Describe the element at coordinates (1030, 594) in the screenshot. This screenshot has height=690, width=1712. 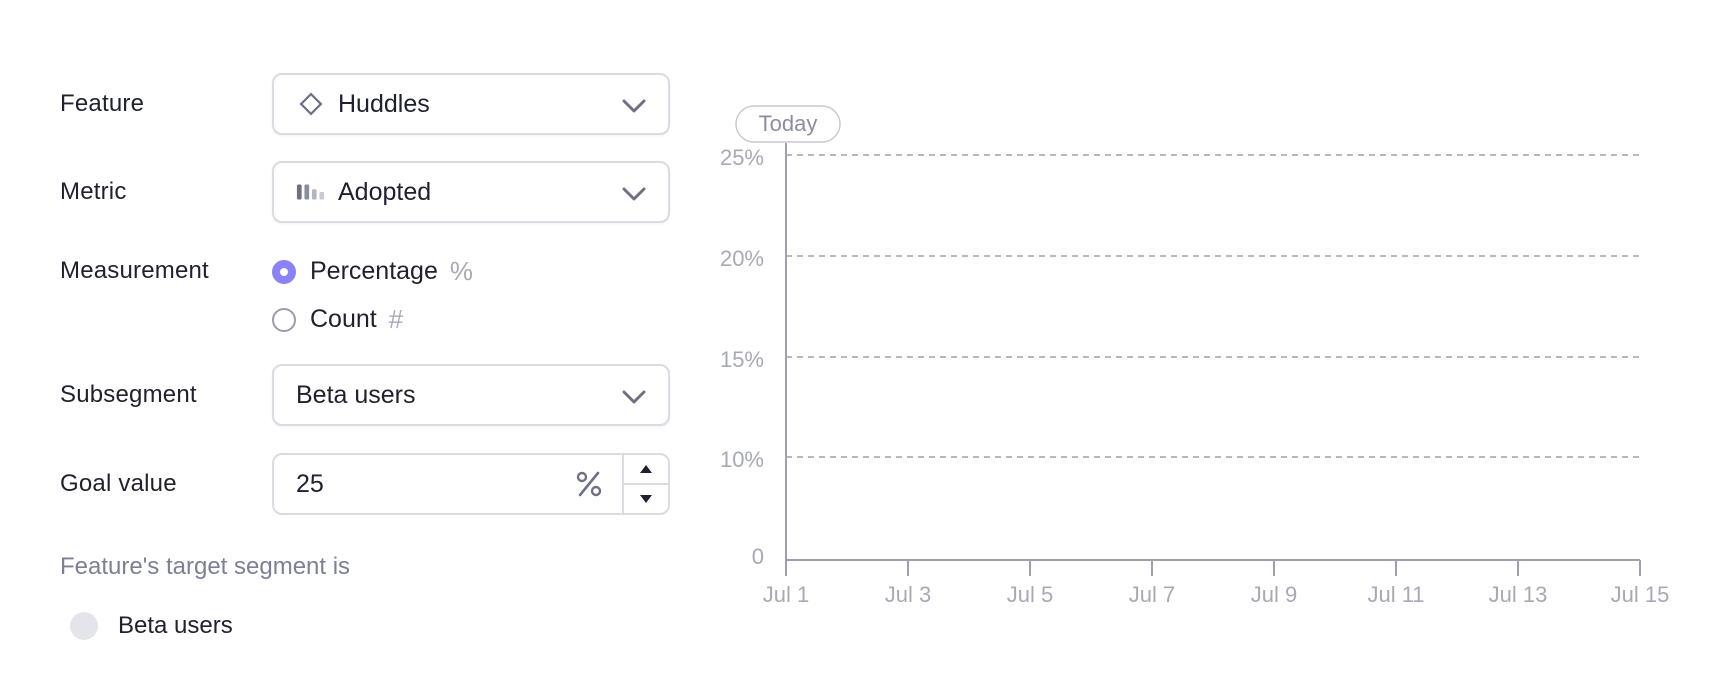
I see `x-tick-label: Jul 5` at that location.